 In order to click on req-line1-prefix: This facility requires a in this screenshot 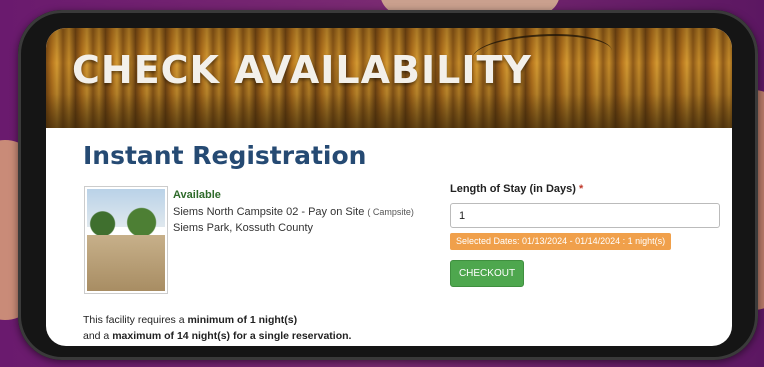, I will do `click(135, 320)`.